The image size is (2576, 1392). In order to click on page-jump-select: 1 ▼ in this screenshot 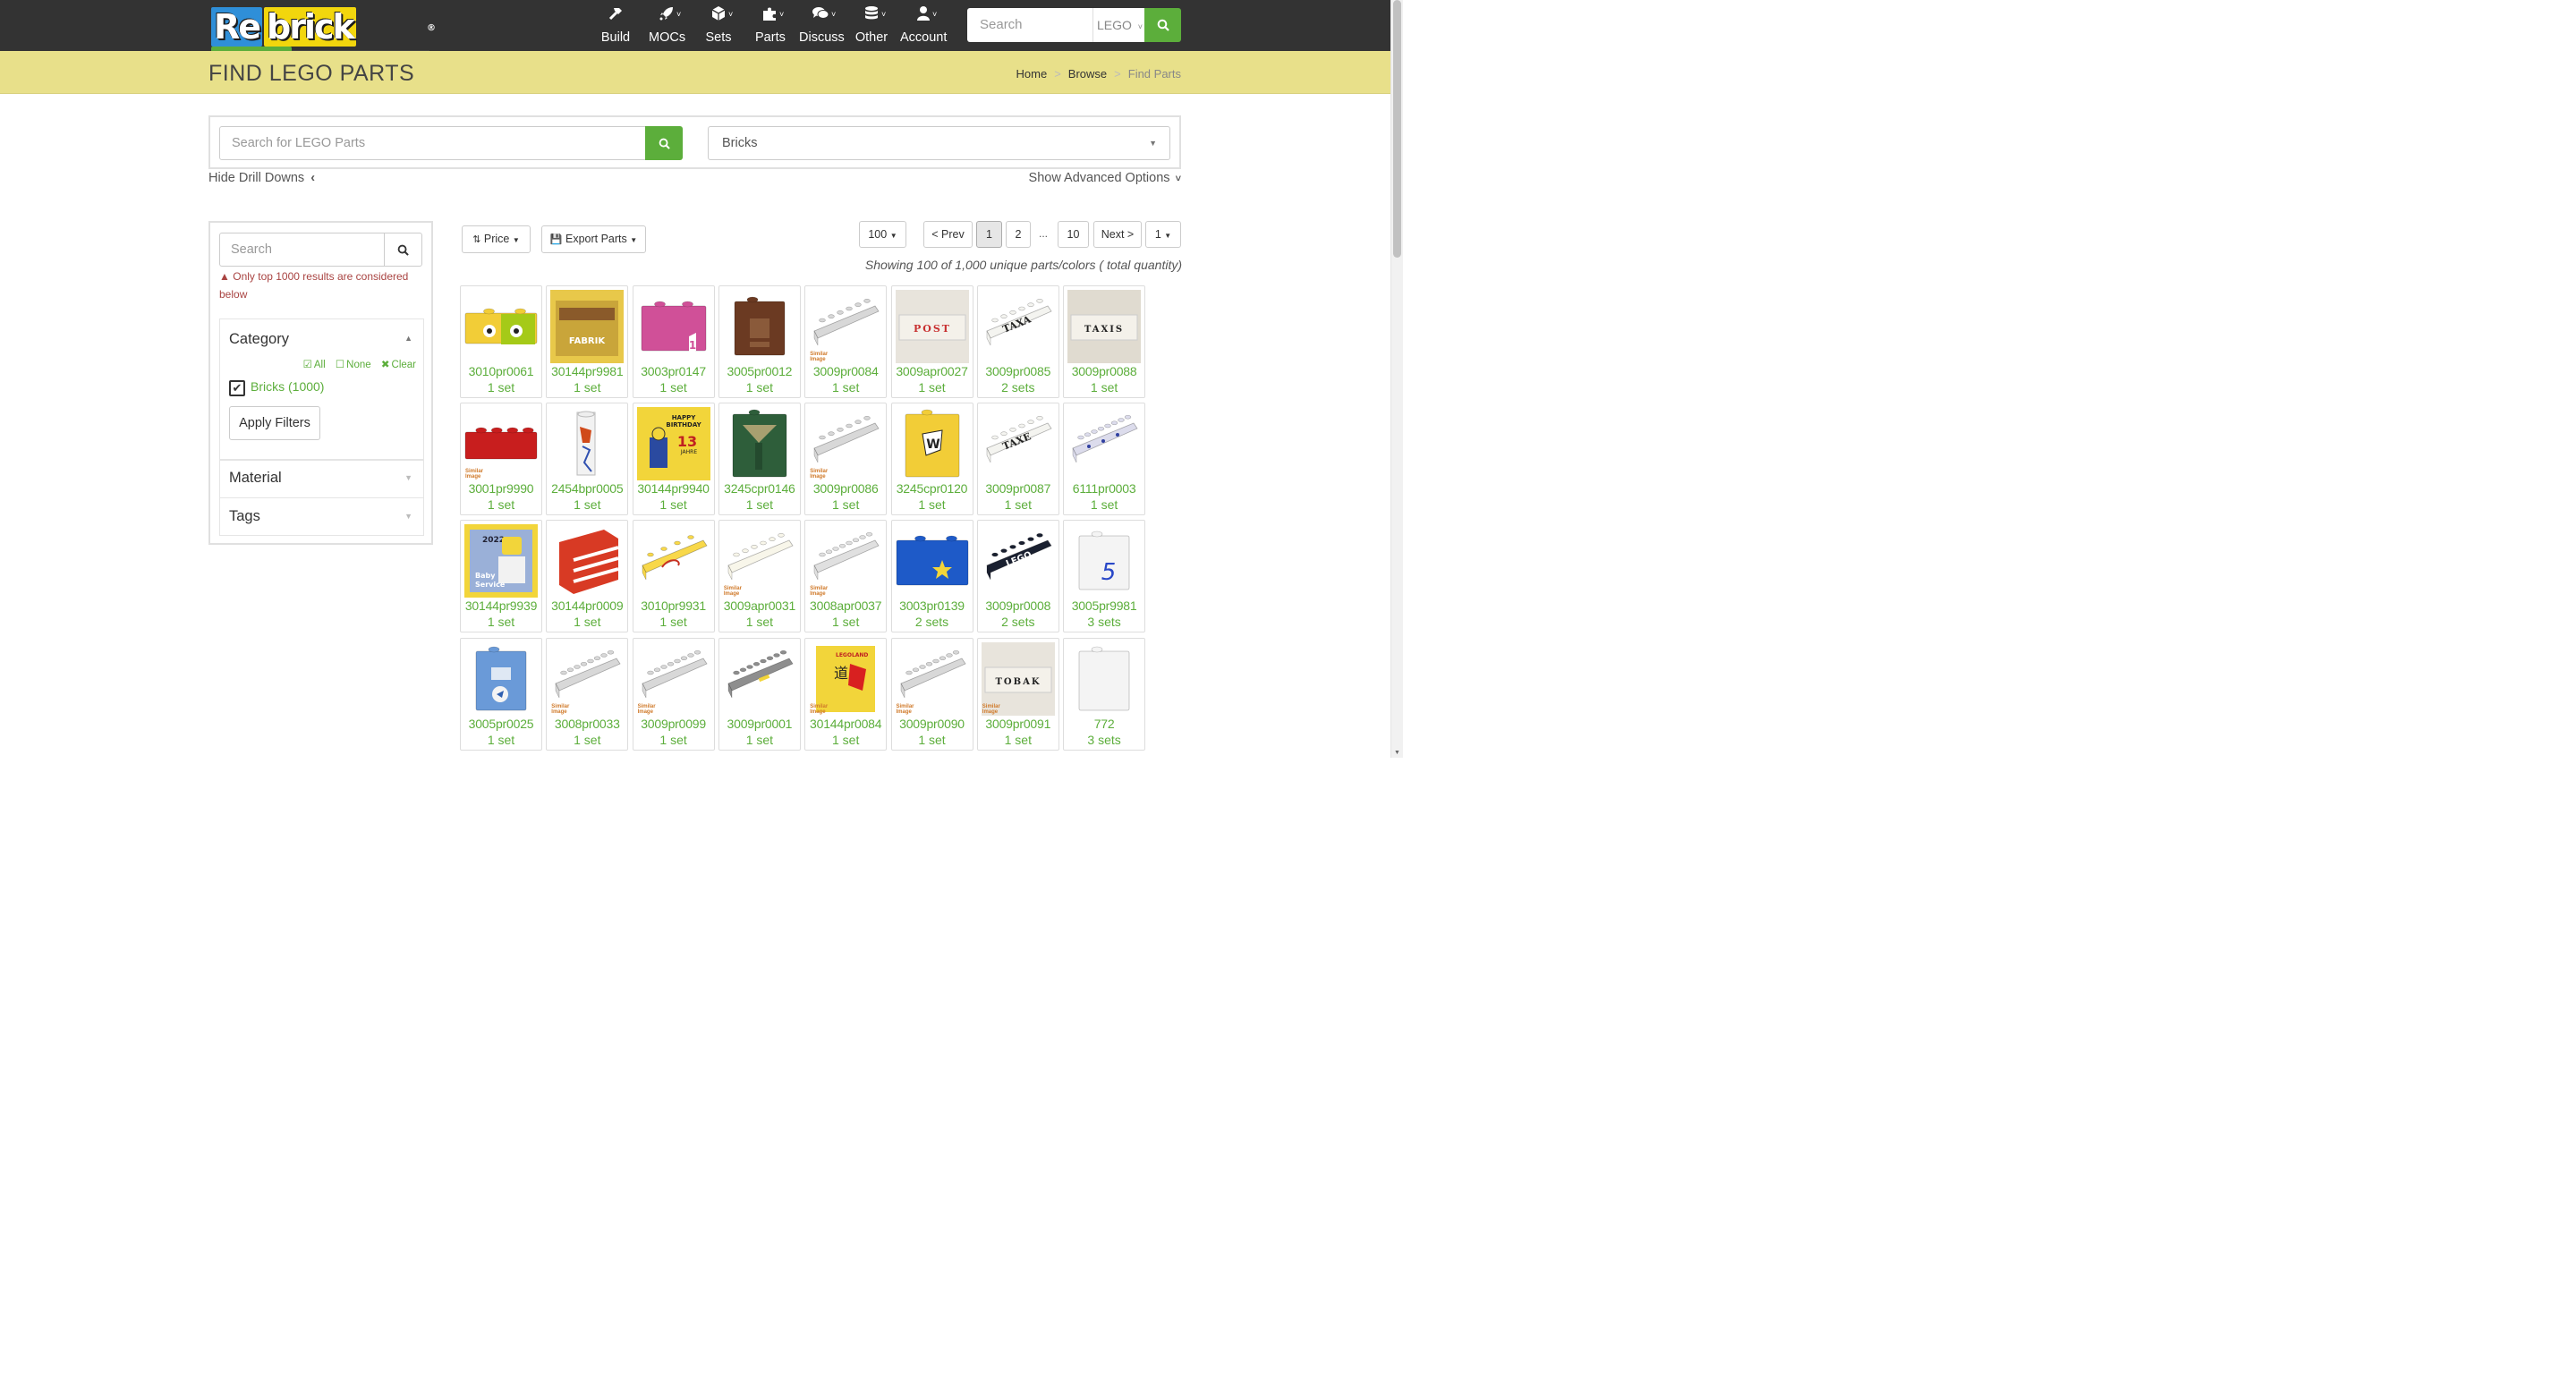, I will do `click(1163, 234)`.